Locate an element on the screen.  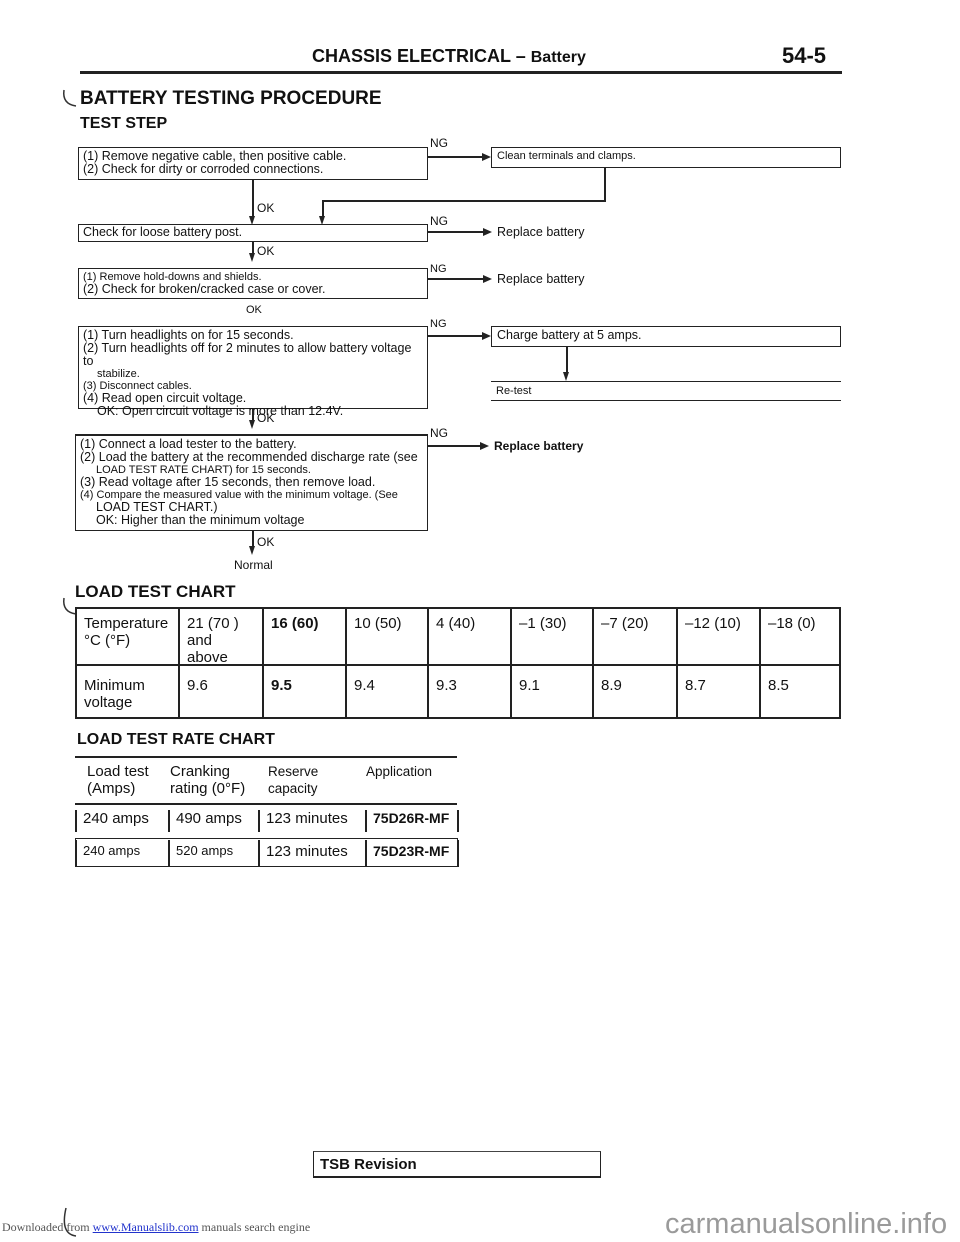
clean-terminals-box: Clean terminals and clamps. is located at coordinates (666, 157).